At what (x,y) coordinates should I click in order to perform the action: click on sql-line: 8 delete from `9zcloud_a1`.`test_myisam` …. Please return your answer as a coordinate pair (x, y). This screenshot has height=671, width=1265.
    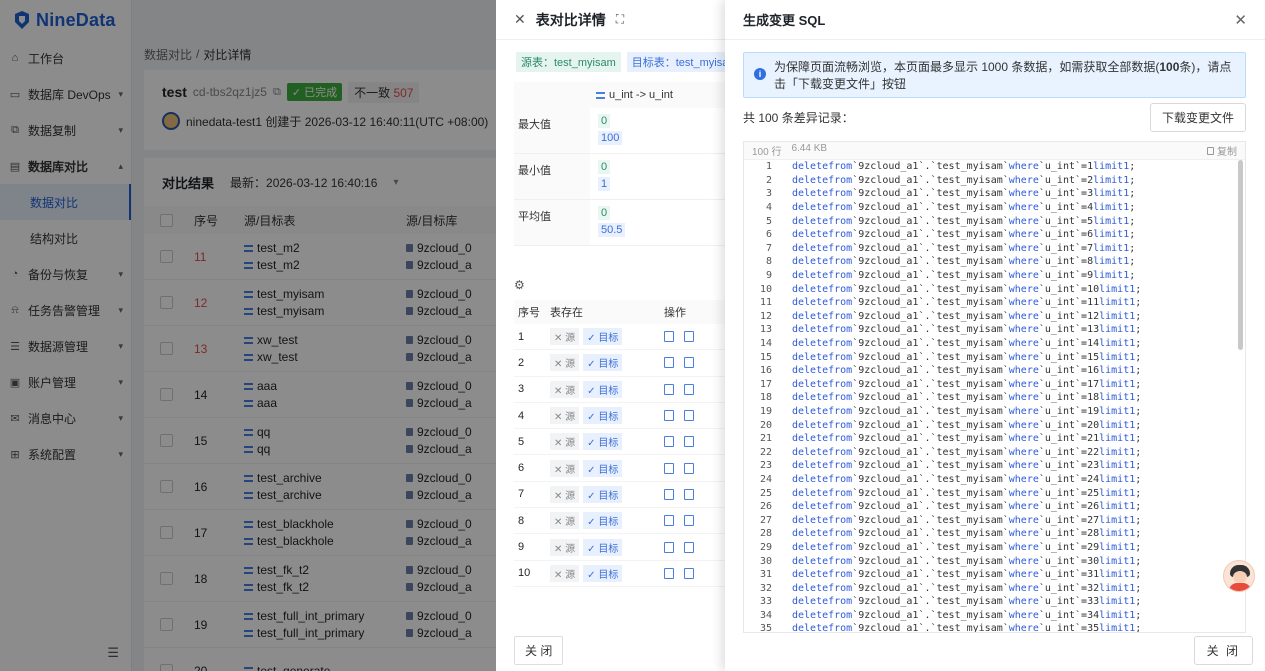
    Looking at the image, I should click on (994, 262).